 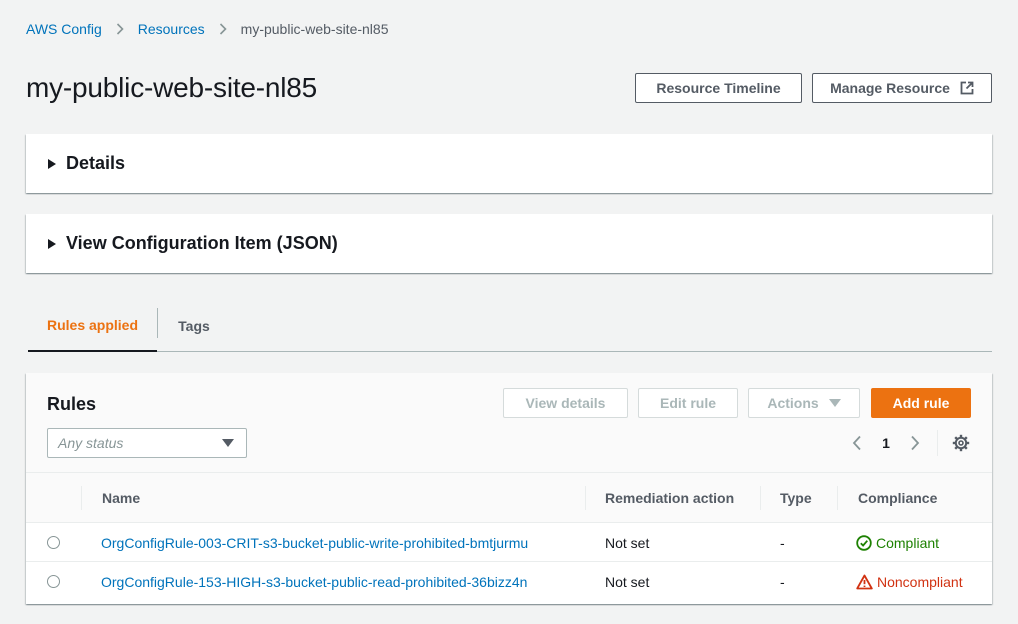 I want to click on add-rule-button: Add rule, so click(x=921, y=403).